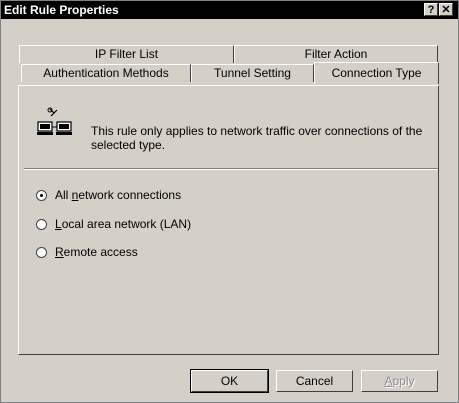 This screenshot has height=403, width=459. Describe the element at coordinates (126, 54) in the screenshot. I see `tab-ip-filter-list: IP Filter List` at that location.